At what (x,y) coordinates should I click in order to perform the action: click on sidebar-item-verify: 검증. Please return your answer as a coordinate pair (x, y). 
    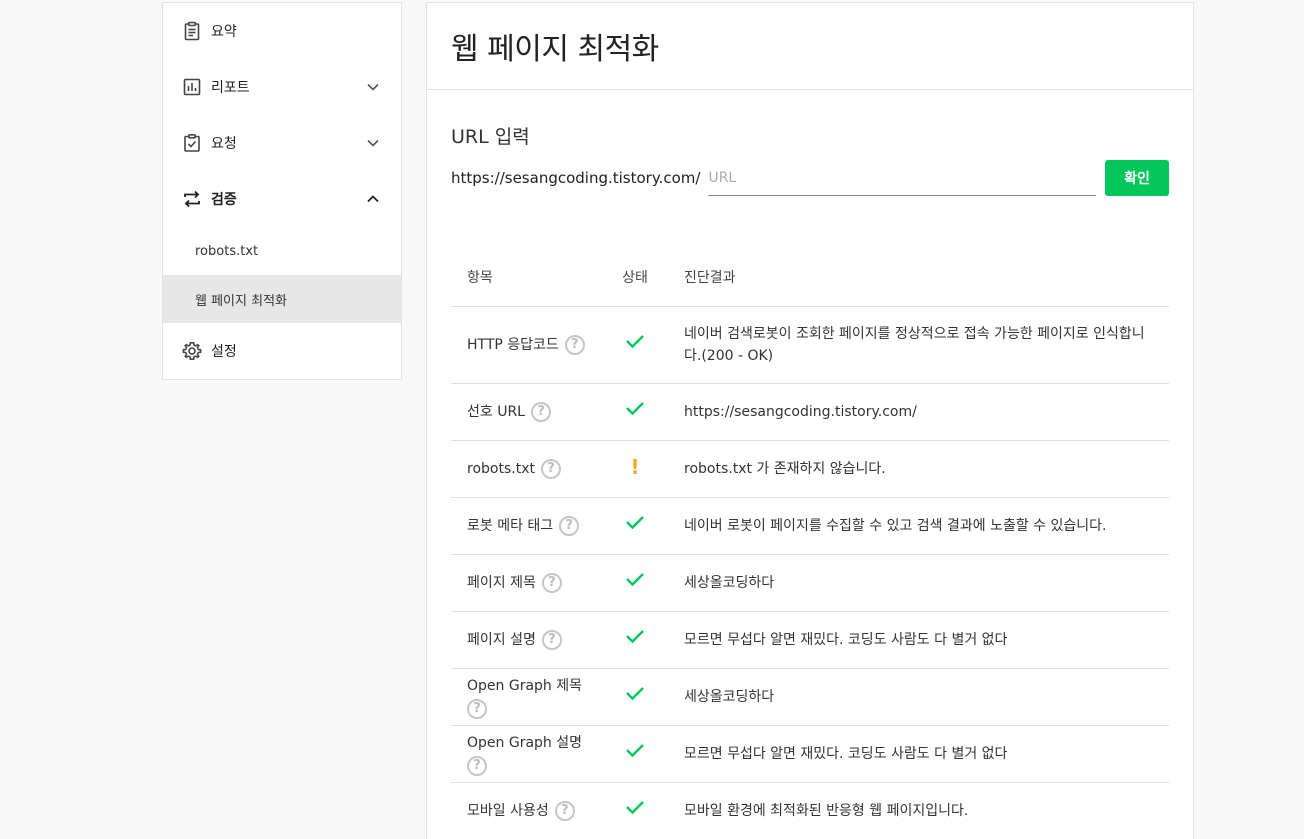
    Looking at the image, I should click on (282, 199).